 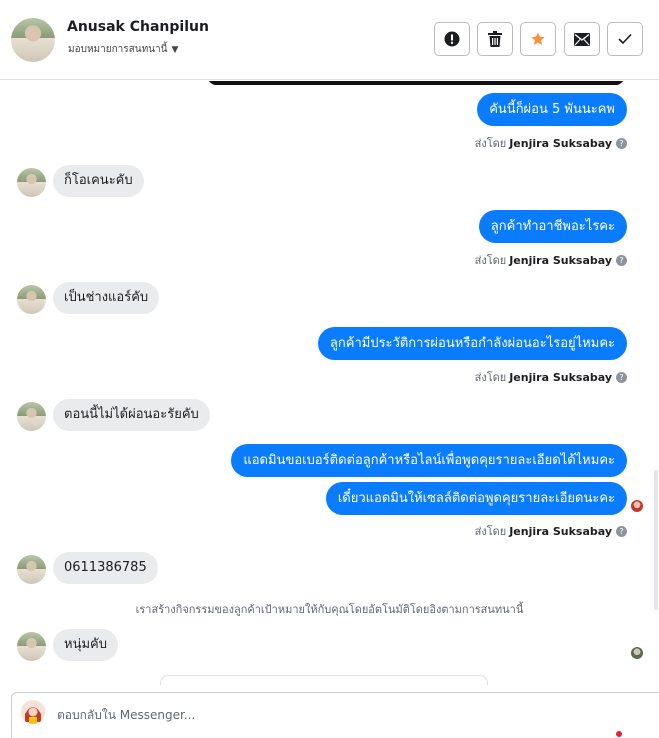 I want to click on mail-icon, so click(x=582, y=39).